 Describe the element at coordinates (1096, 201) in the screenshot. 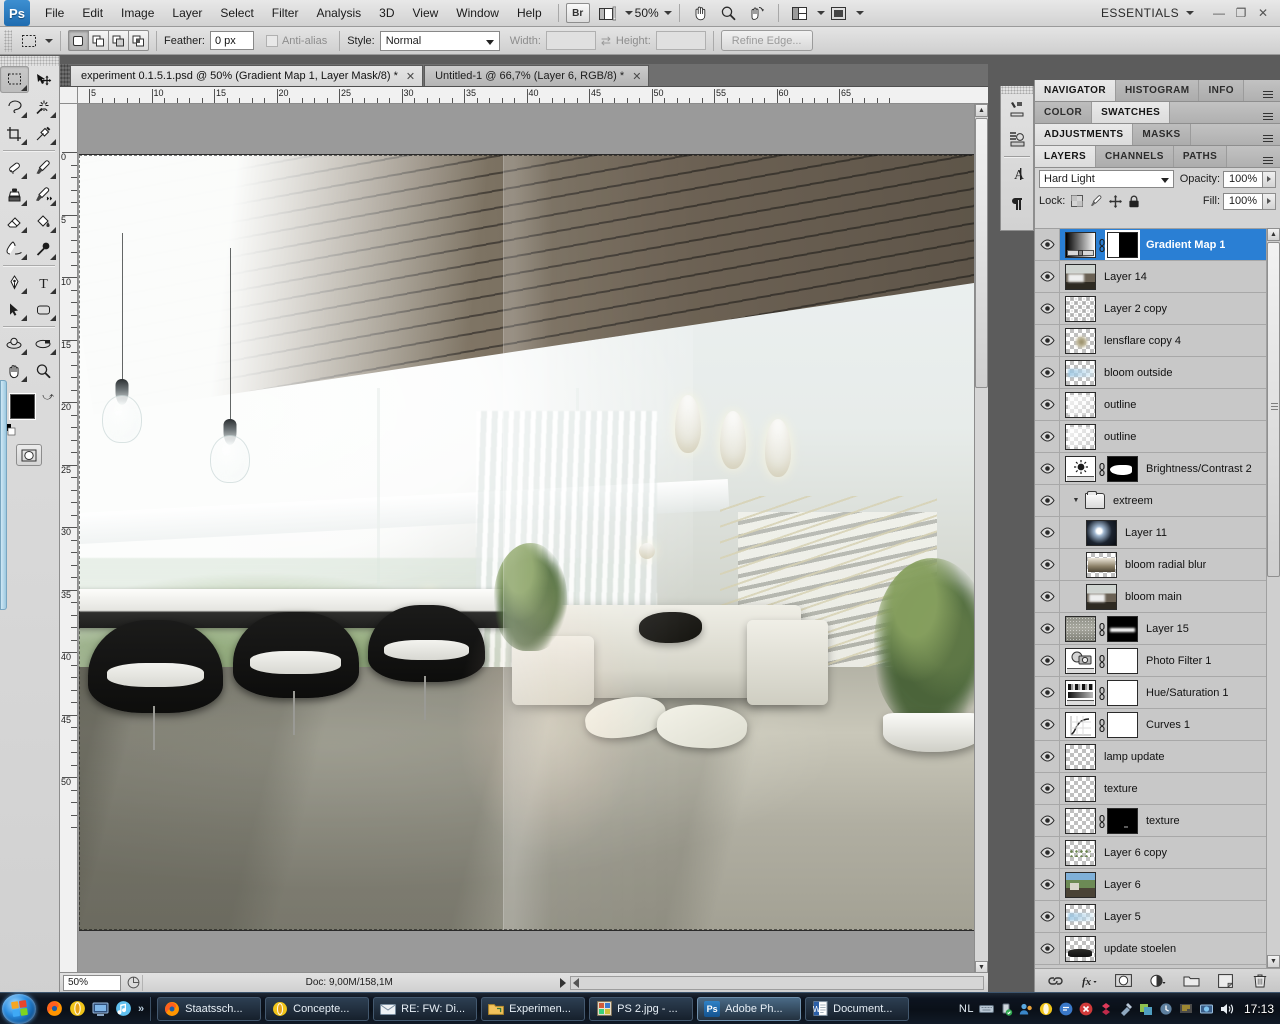

I see `lock-image-pixels-icon` at that location.